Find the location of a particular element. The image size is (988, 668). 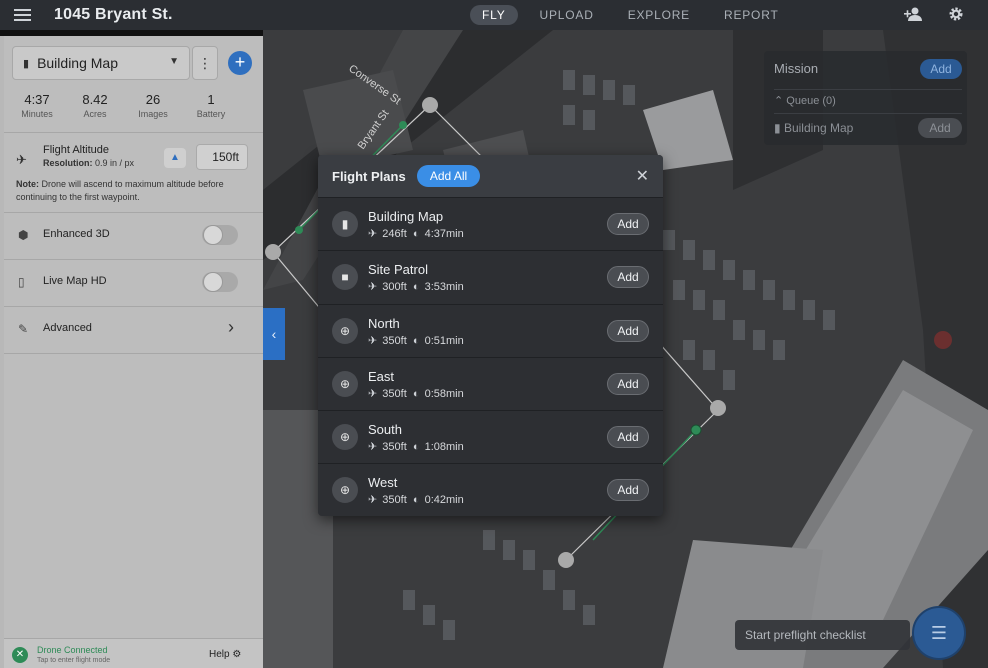

mission-item-add-button: Add is located at coordinates (940, 128).